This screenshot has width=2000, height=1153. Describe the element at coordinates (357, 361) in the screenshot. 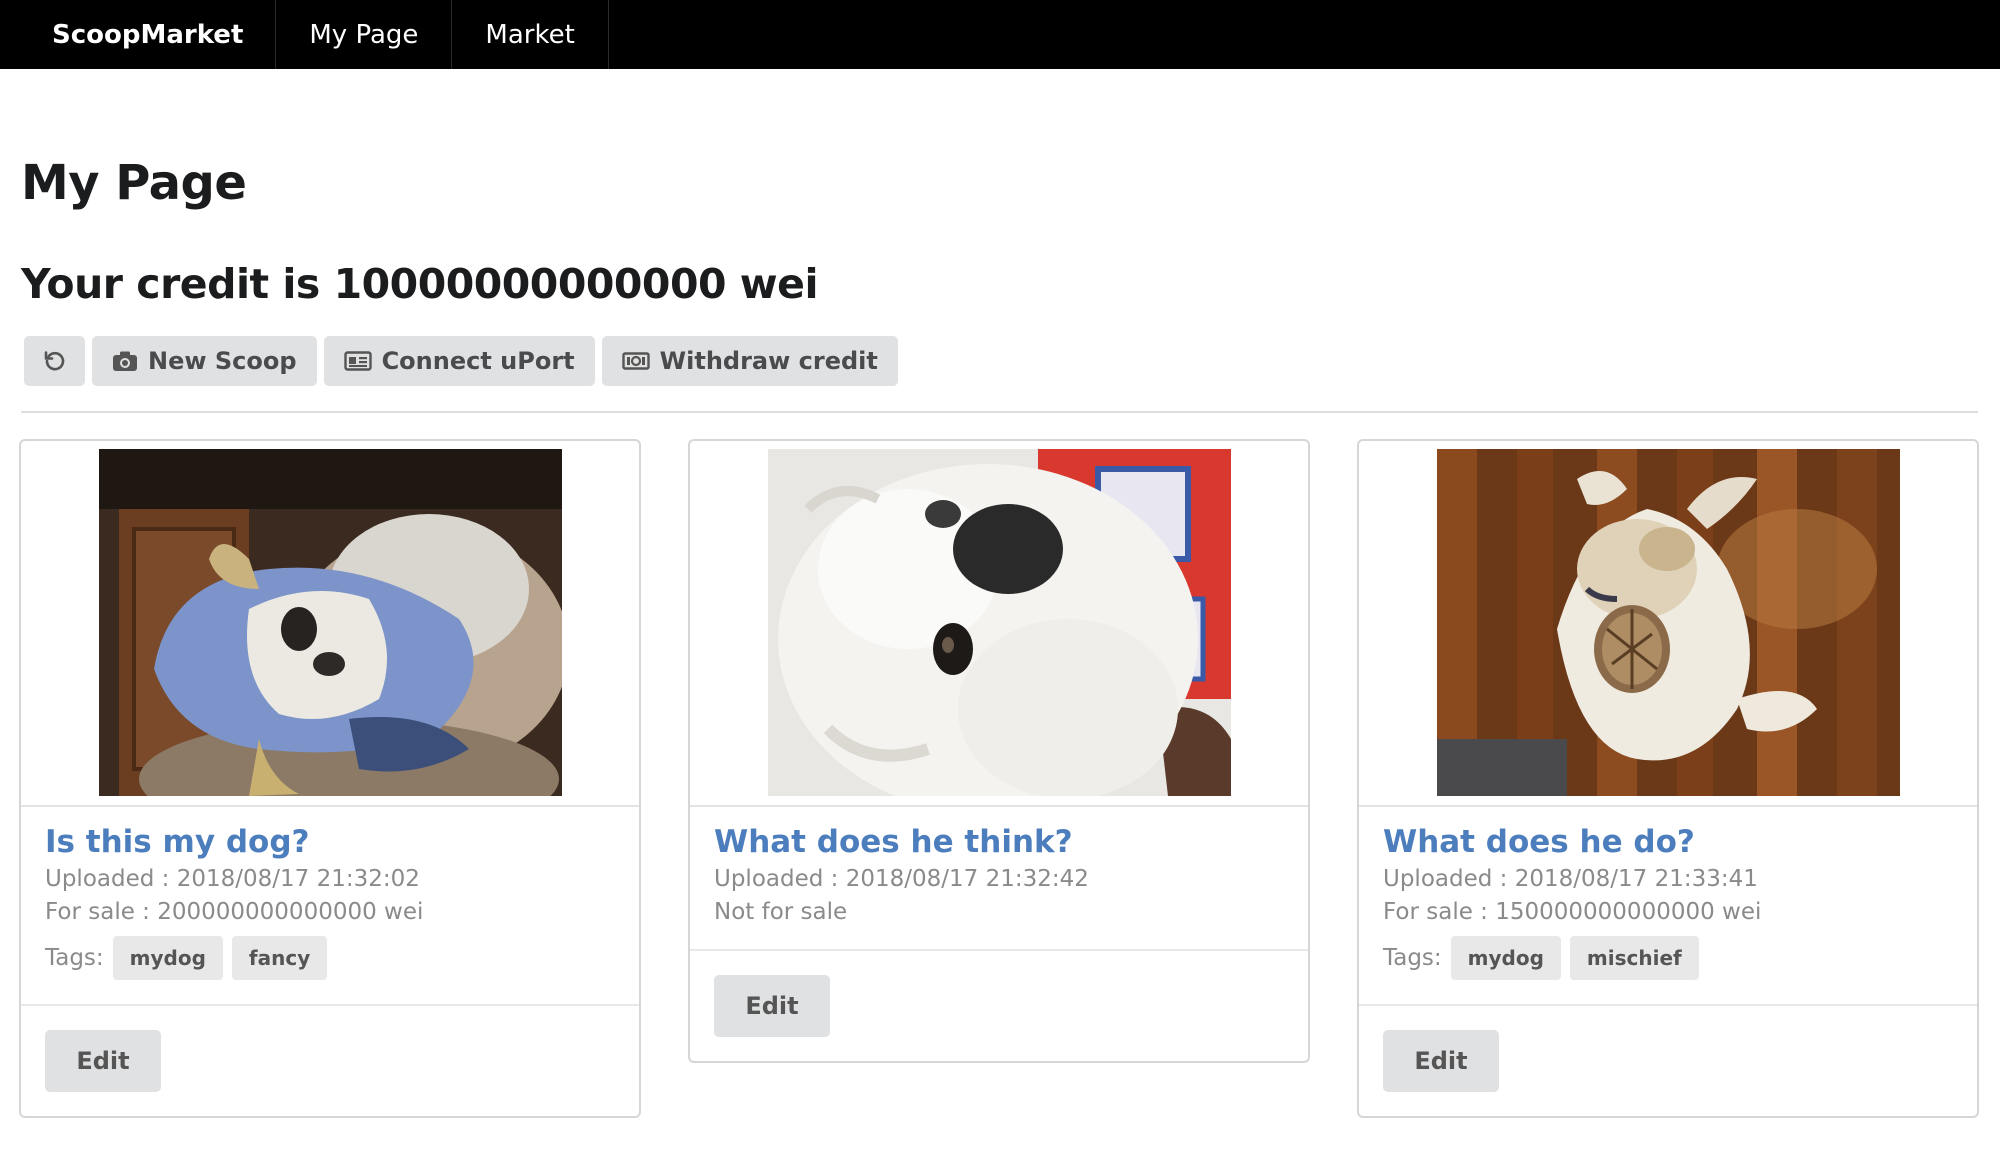

I see `id-card-icon` at that location.